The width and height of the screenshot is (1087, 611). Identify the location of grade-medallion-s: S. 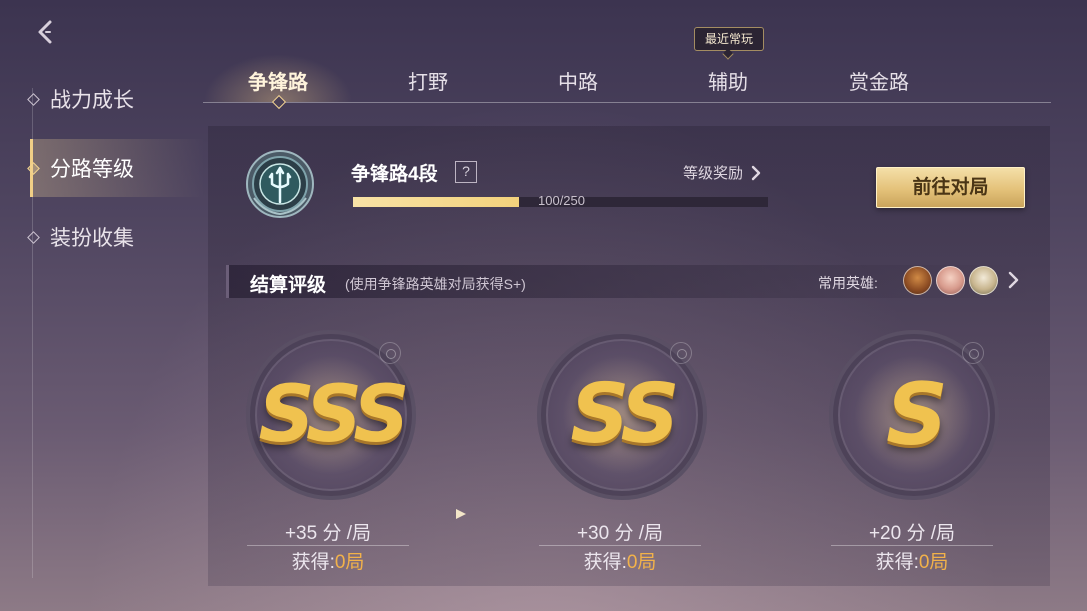
(914, 415).